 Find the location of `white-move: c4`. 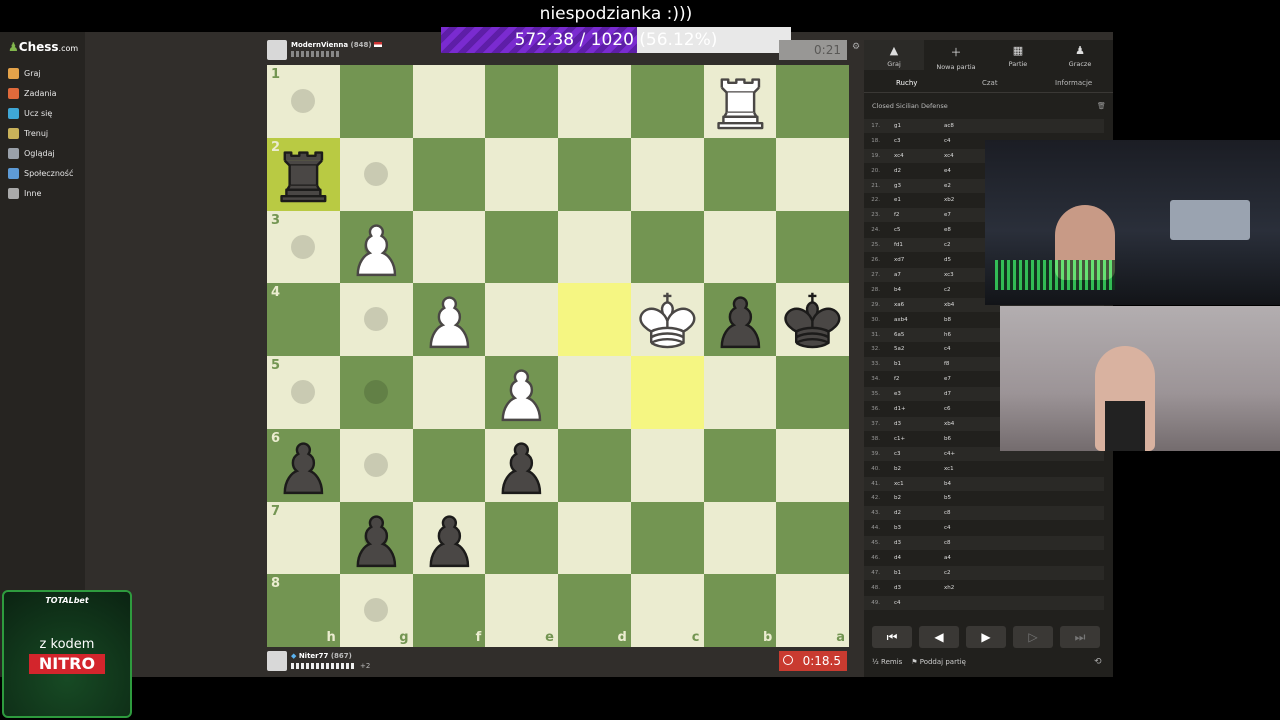

white-move: c4 is located at coordinates (897, 603).